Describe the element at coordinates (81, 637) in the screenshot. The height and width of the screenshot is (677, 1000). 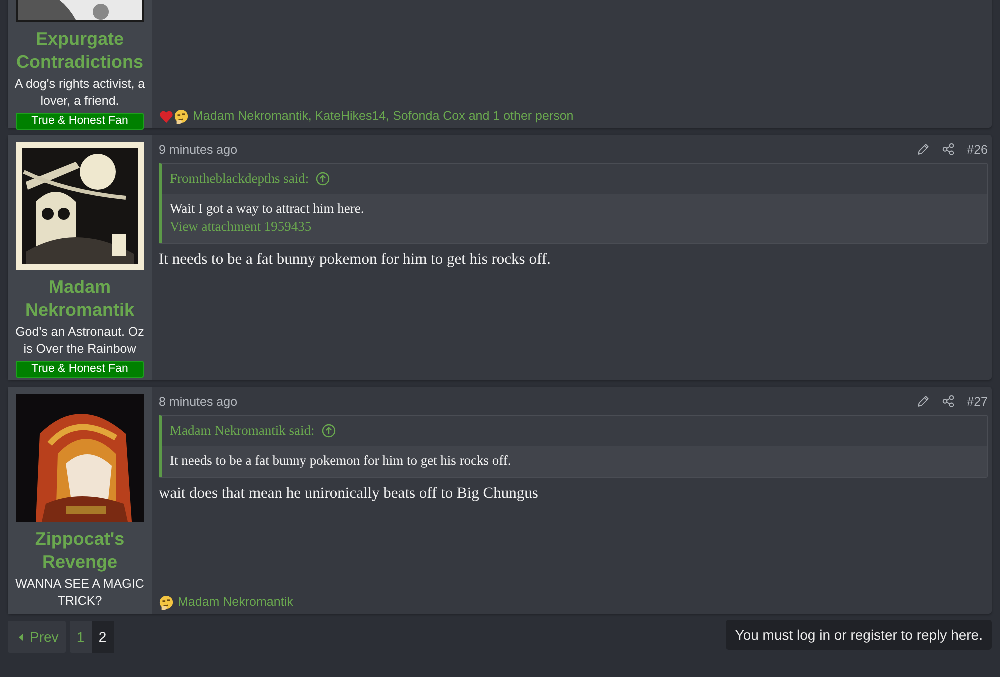
I see `page-number-button: 1` at that location.